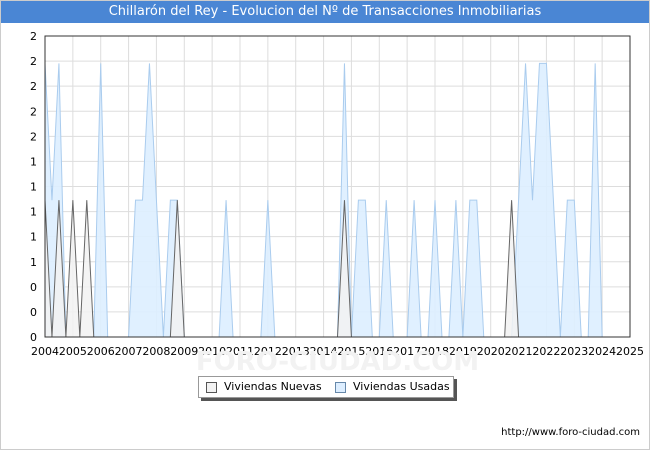 This screenshot has width=650, height=450. Describe the element at coordinates (101, 351) in the screenshot. I see `x-tick-label: 2006` at that location.